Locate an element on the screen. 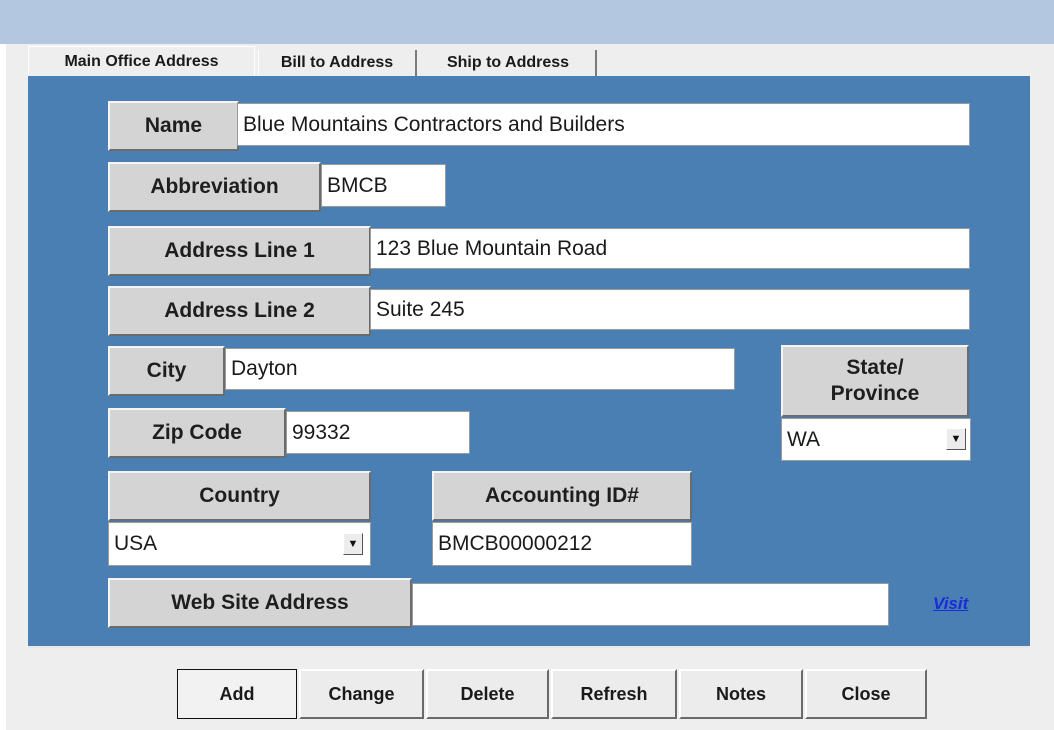 The image size is (1054, 730). tab-bill-to-address: Bill to Address is located at coordinates (337, 63).